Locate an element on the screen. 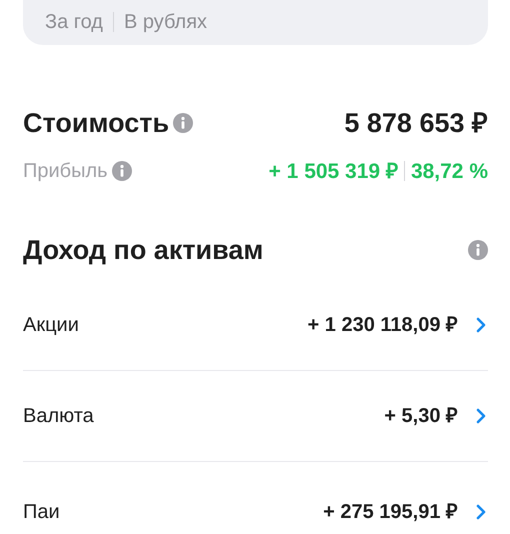 Image resolution: width=510 pixels, height=534 pixels. asset-amount: + 275 195,91 ₽ is located at coordinates (390, 512).